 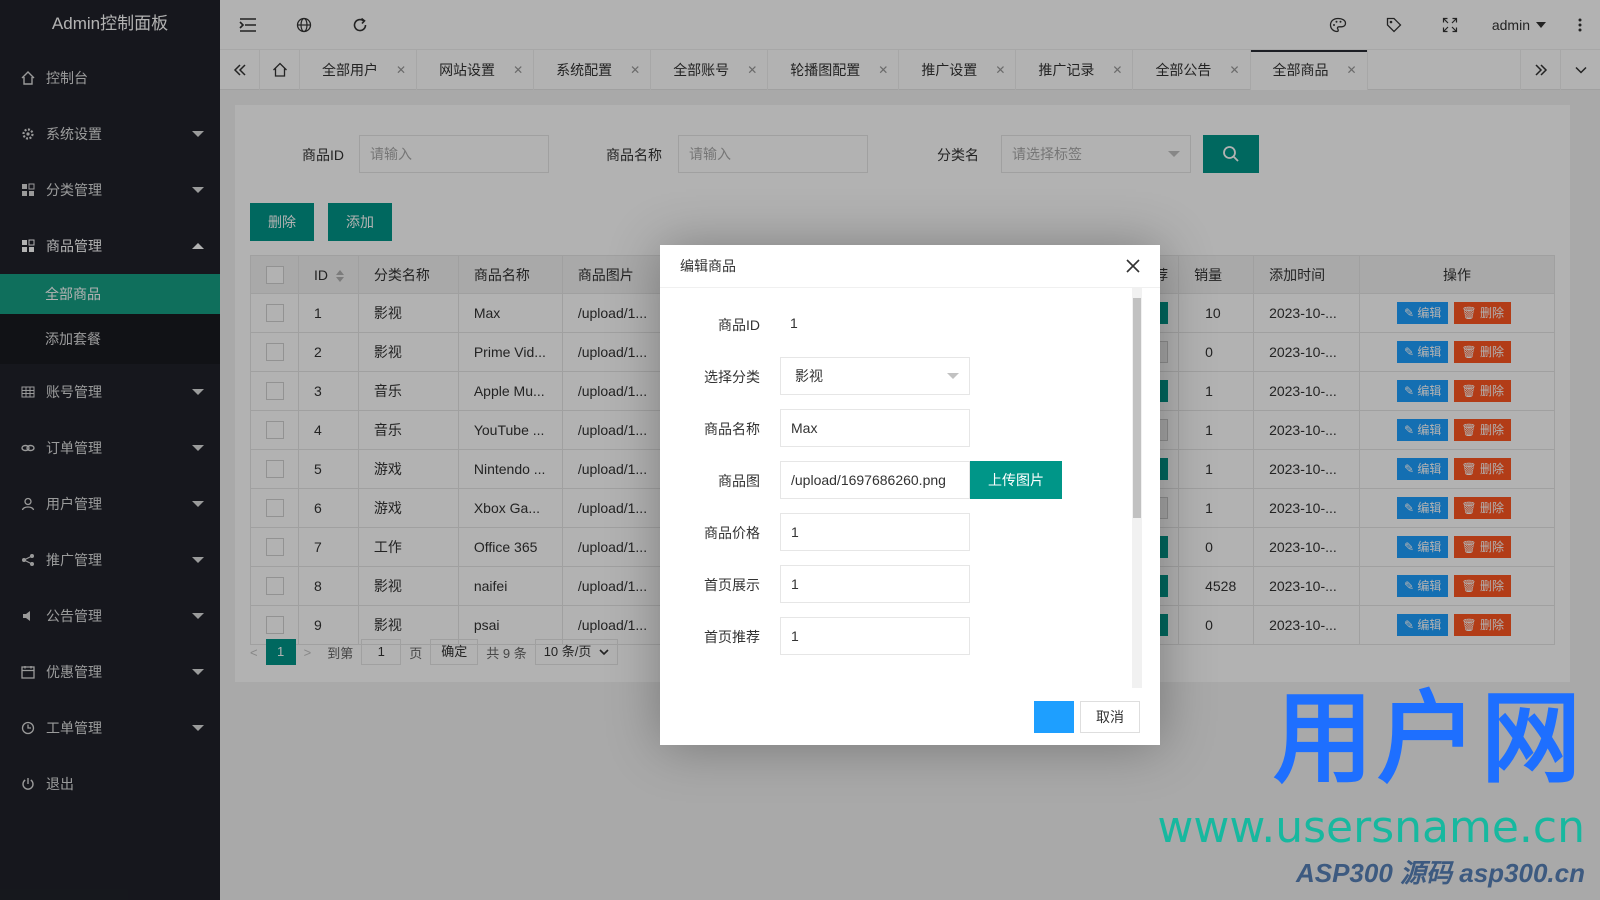 What do you see at coordinates (1054, 717) in the screenshot?
I see `confirm-button` at bounding box center [1054, 717].